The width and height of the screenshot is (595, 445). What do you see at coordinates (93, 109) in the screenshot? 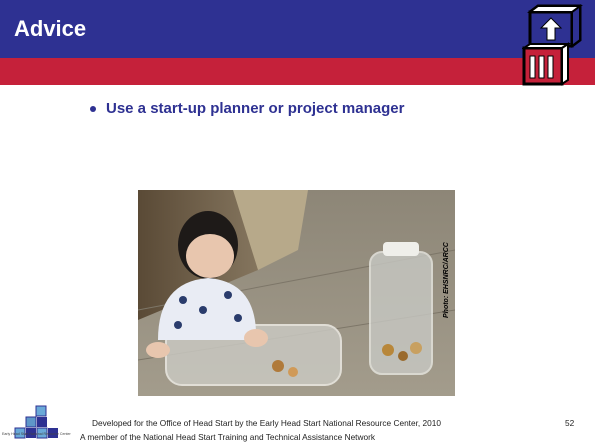
I see `bullet-icon` at bounding box center [93, 109].